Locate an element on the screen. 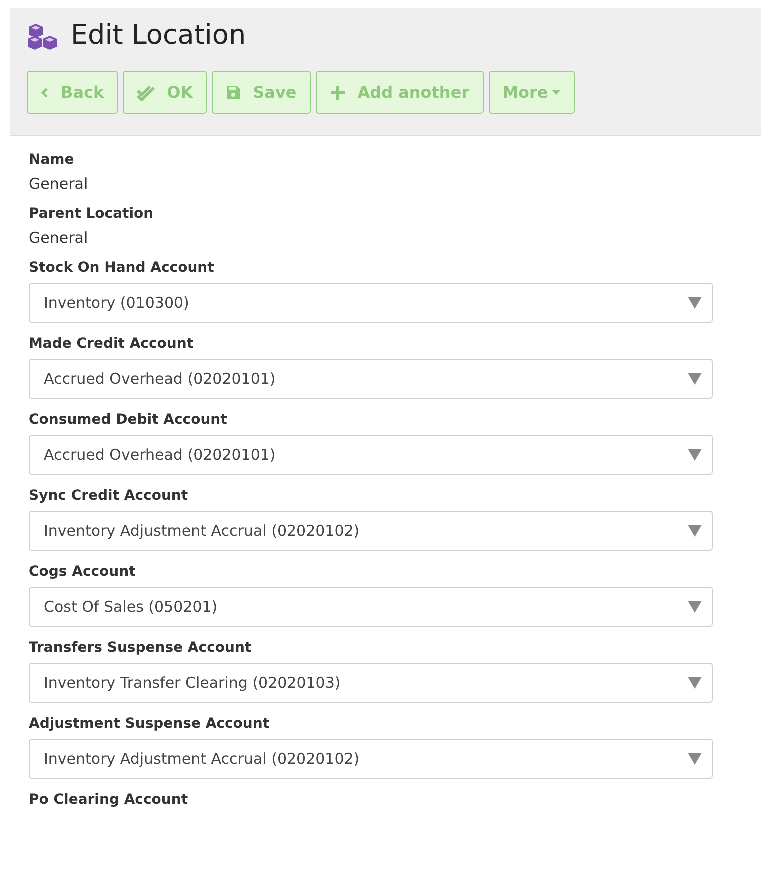  field-label: Consumed Debit Account is located at coordinates (128, 420).